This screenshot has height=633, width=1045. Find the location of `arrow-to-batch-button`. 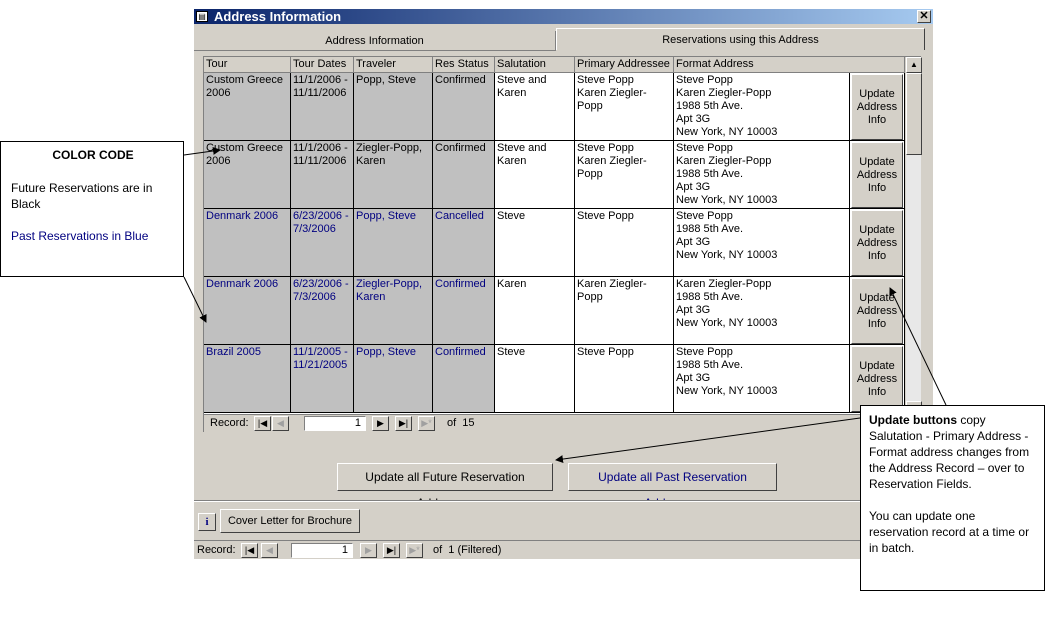

arrow-to-batch-button is located at coordinates (708, 440).